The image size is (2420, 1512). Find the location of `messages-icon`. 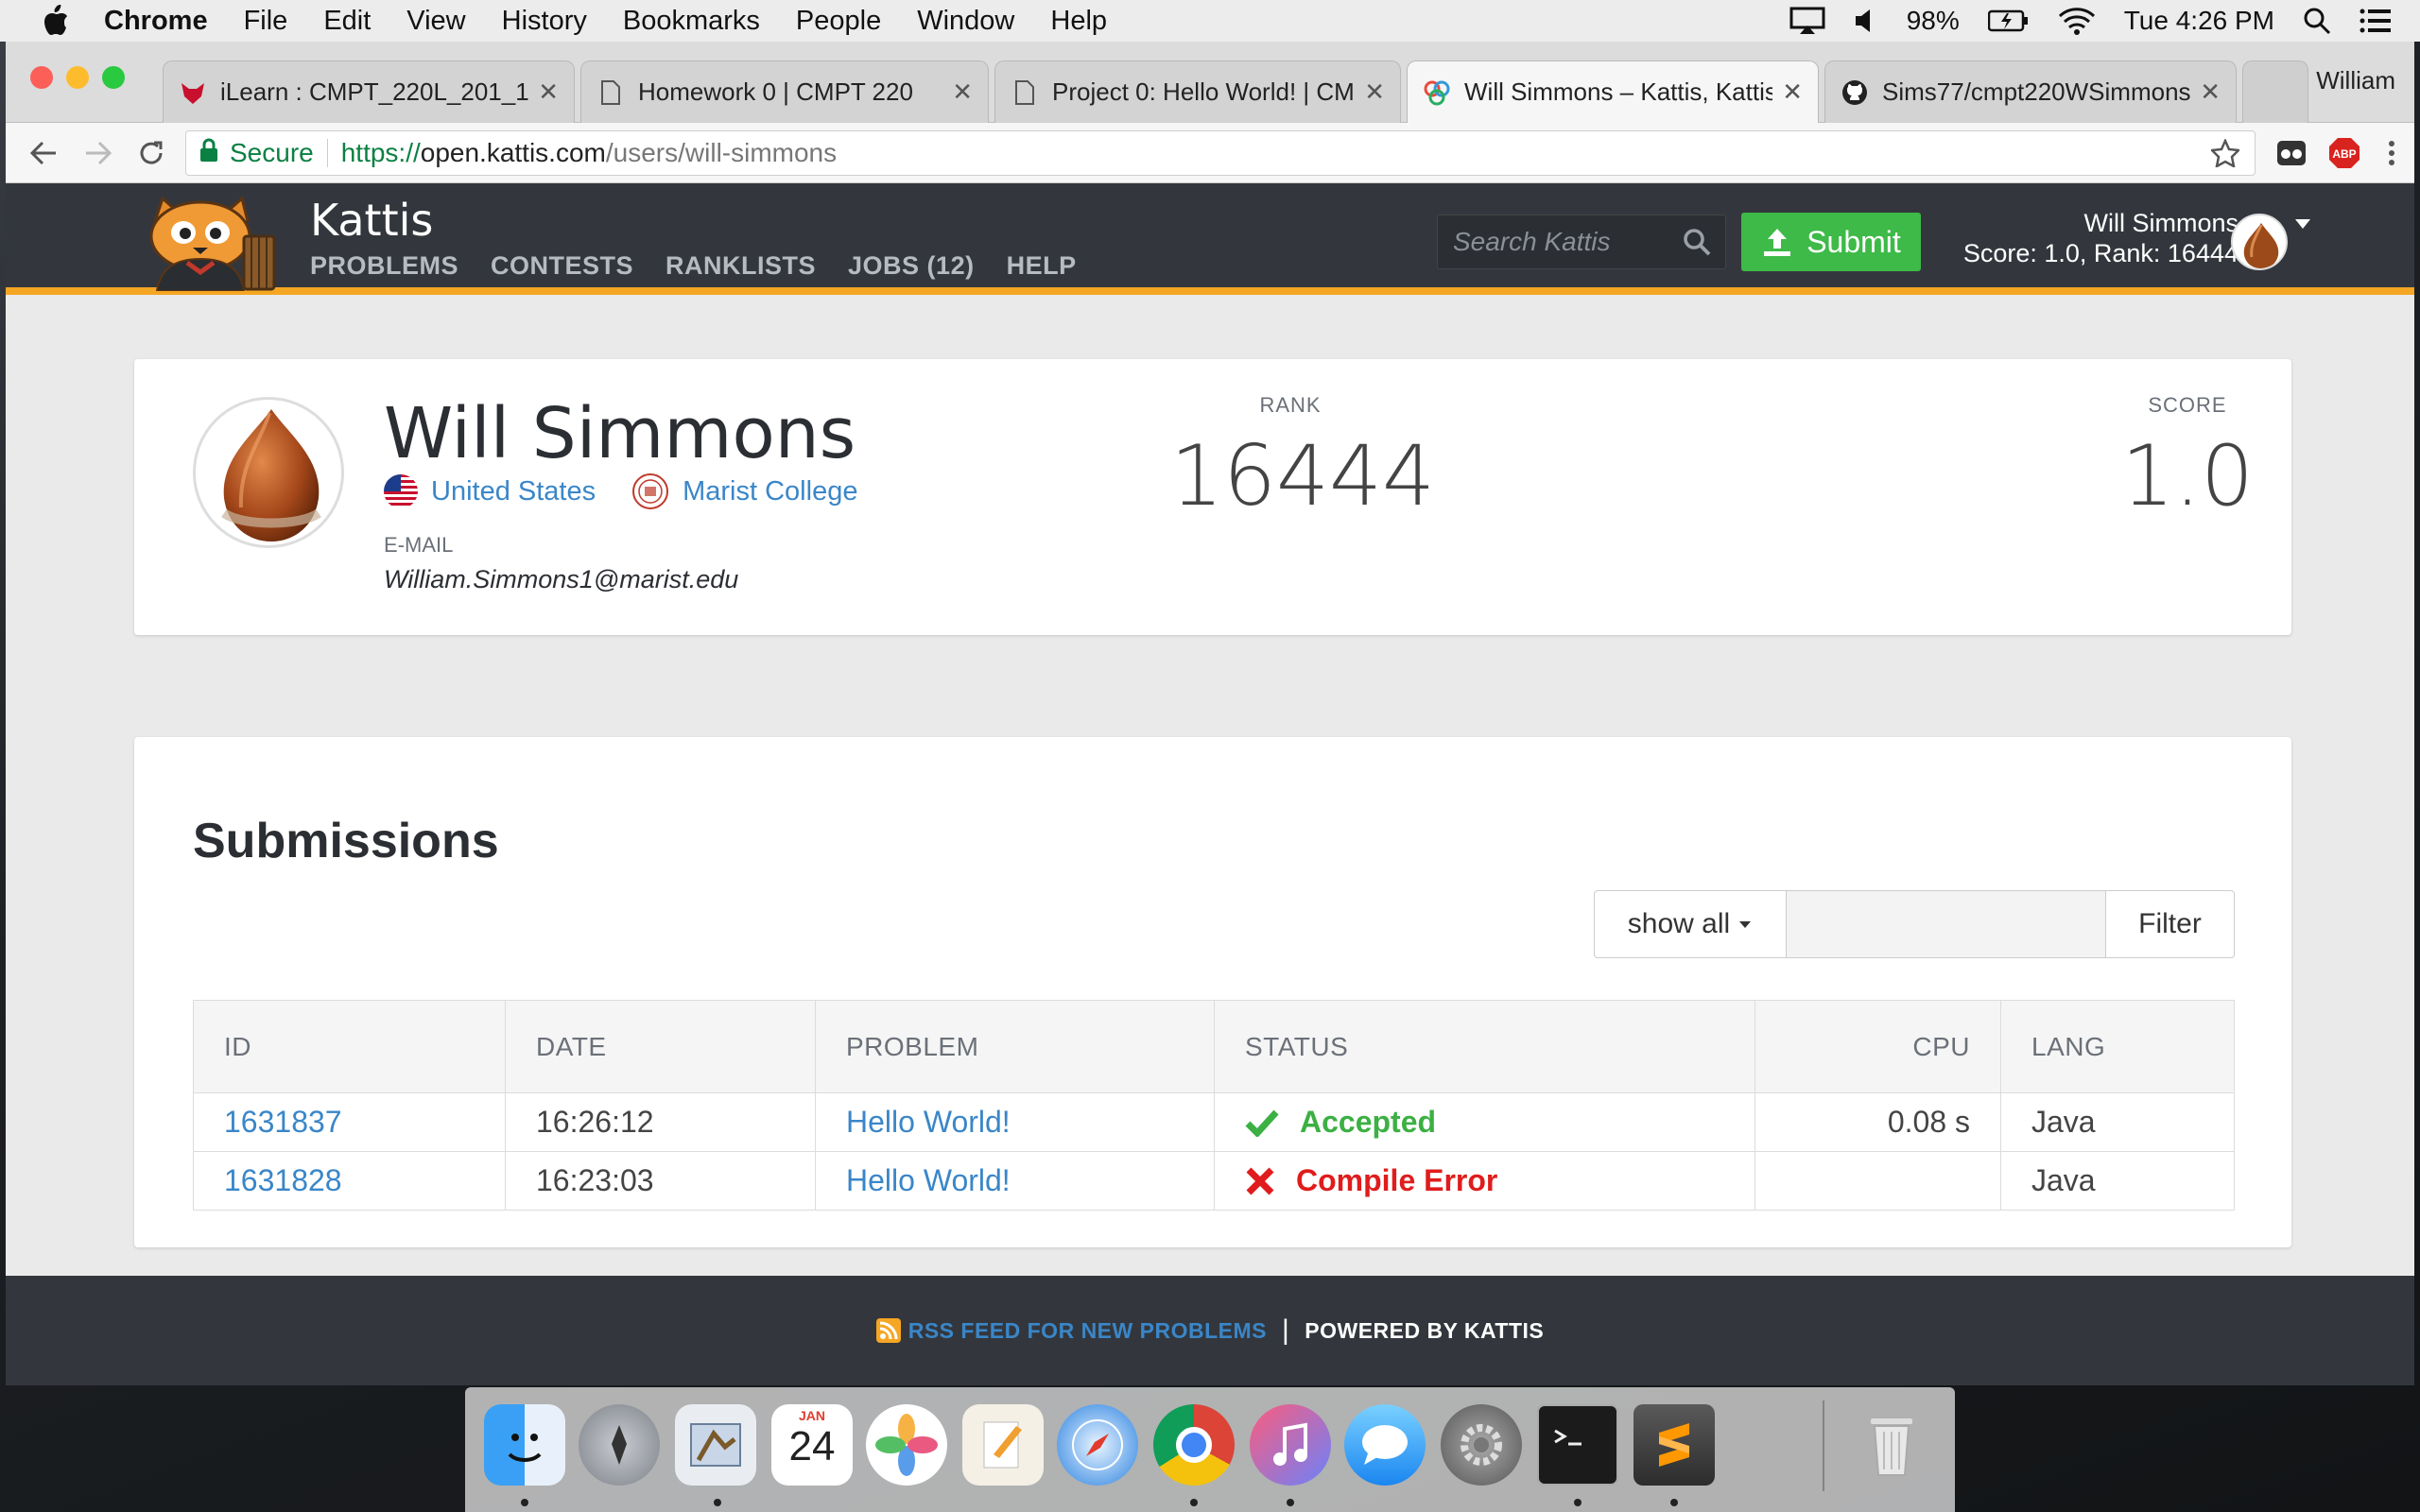

messages-icon is located at coordinates (1385, 1445).